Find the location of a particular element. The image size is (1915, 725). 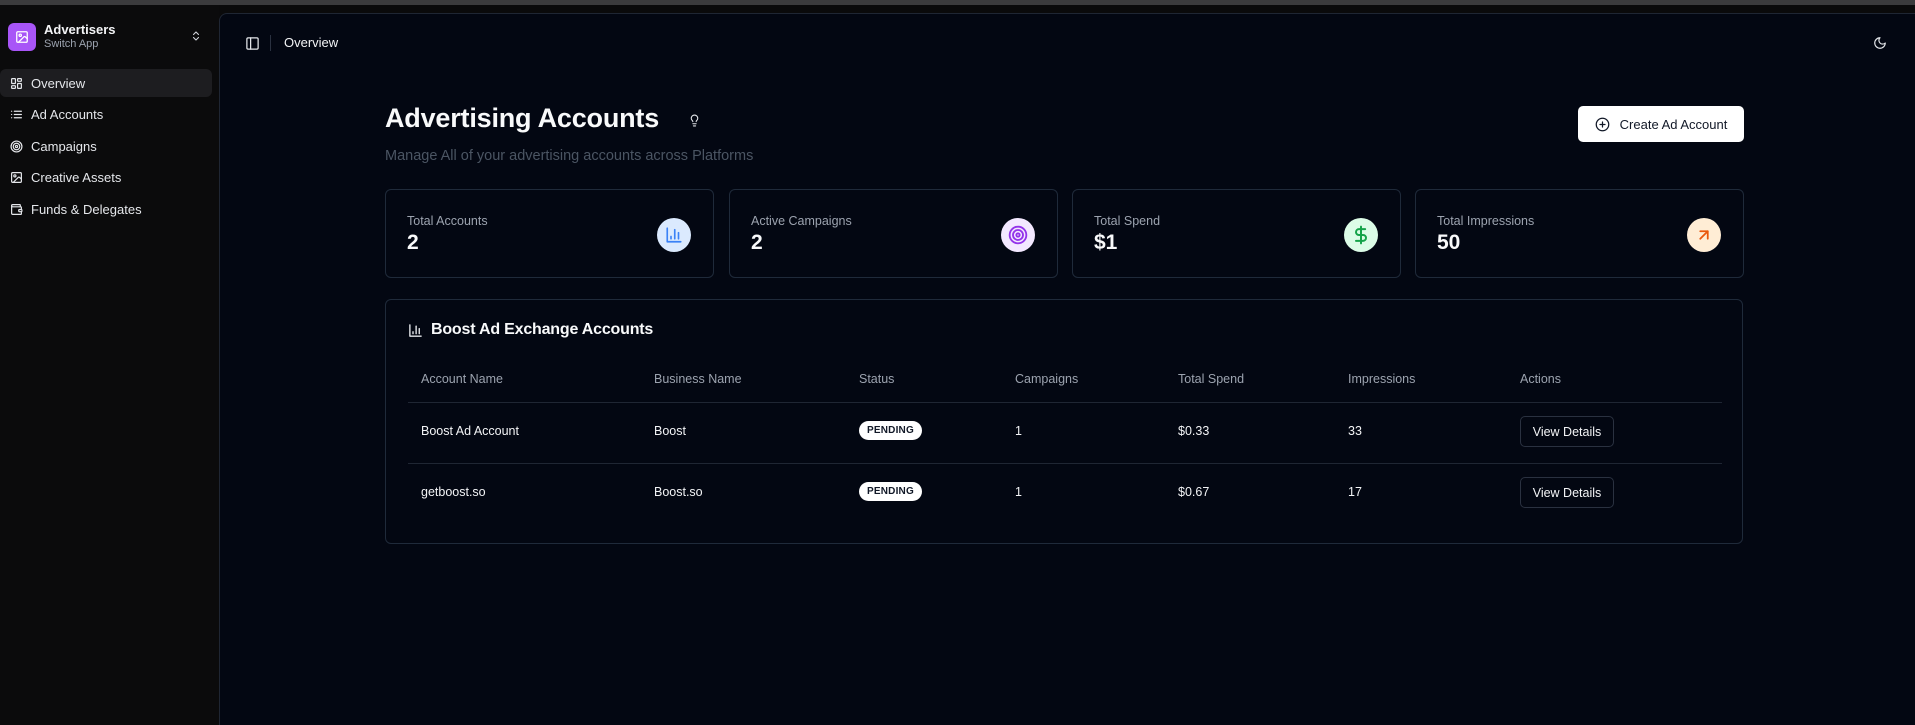

lightbulb-icon is located at coordinates (694, 123).